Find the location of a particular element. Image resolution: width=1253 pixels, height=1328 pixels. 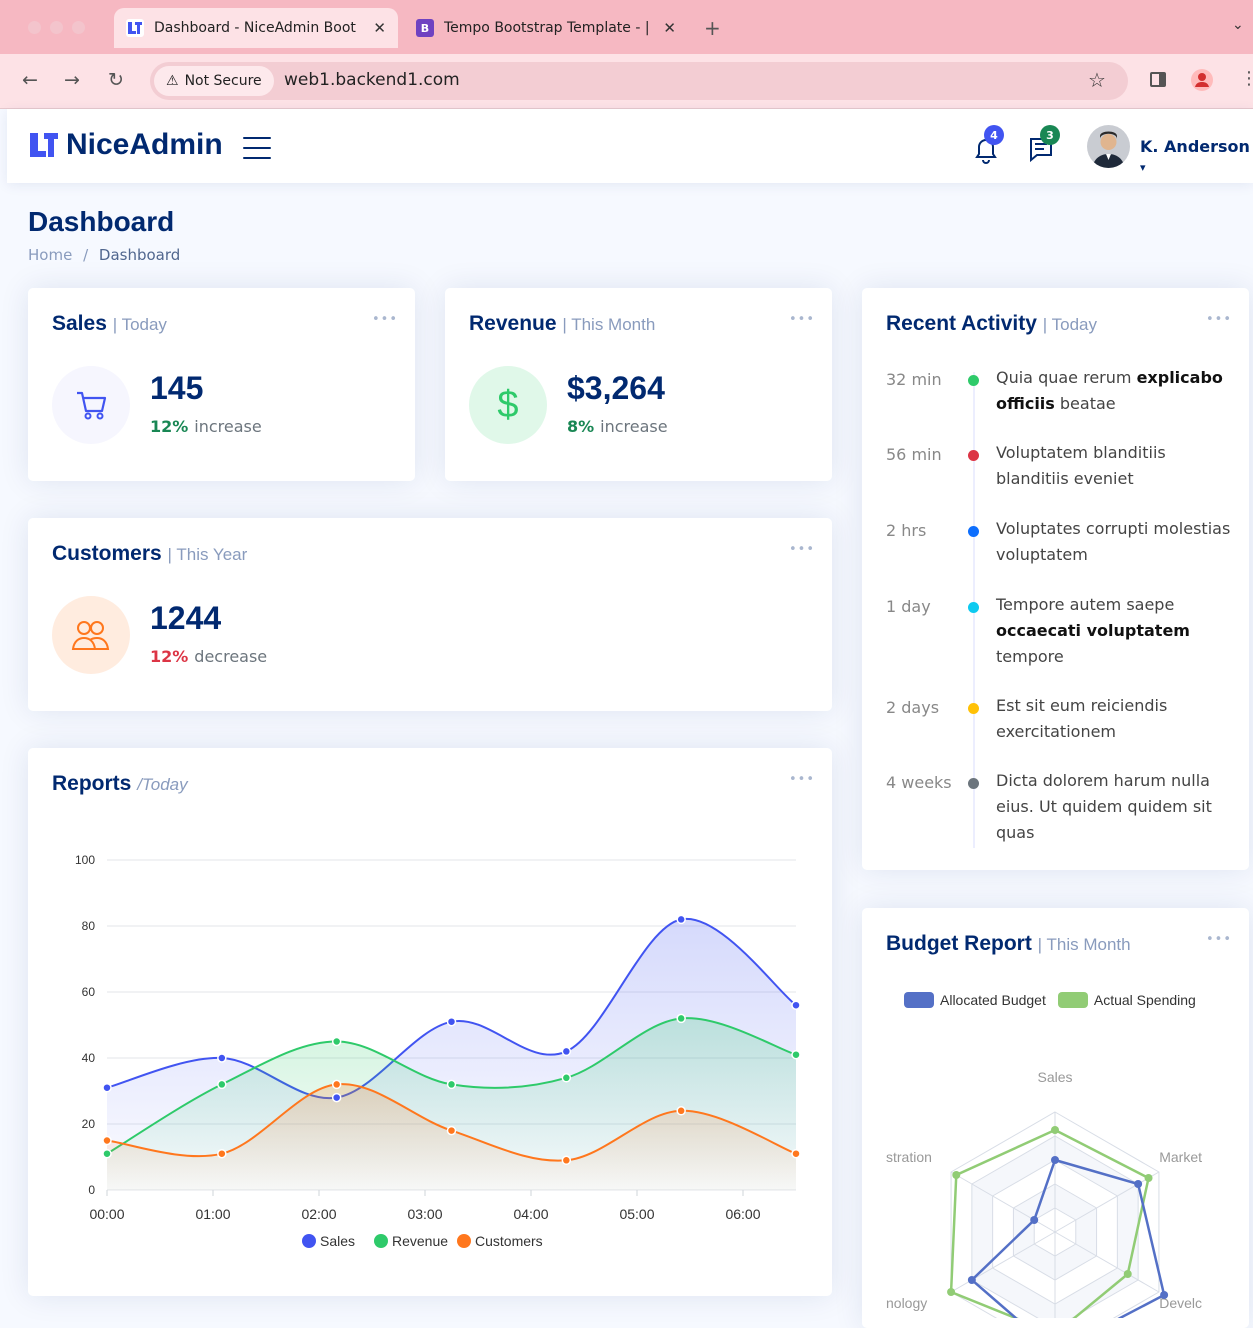

back-arrow-icon: ← is located at coordinates (30, 80).